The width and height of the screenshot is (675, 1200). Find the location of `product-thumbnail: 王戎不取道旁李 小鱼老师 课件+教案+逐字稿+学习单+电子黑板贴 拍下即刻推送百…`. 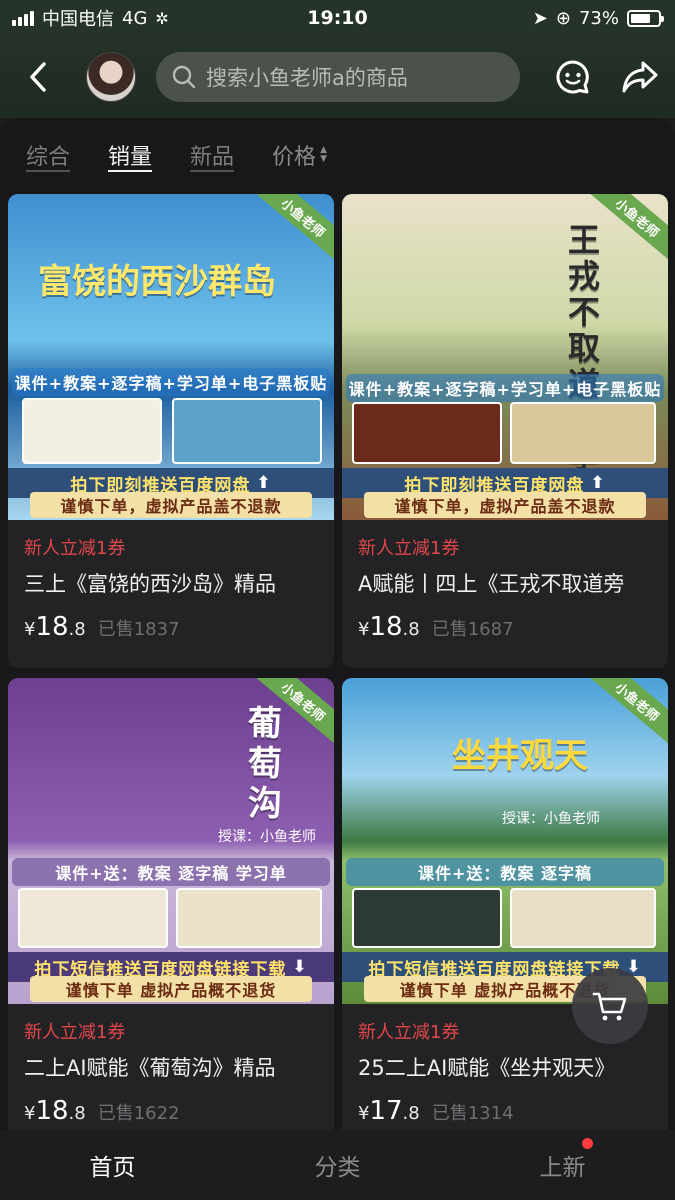

product-thumbnail: 王戎不取道旁李 小鱼老师 课件+教案+逐字稿+学习单+电子黑板贴 拍下即刻推送百… is located at coordinates (505, 357).